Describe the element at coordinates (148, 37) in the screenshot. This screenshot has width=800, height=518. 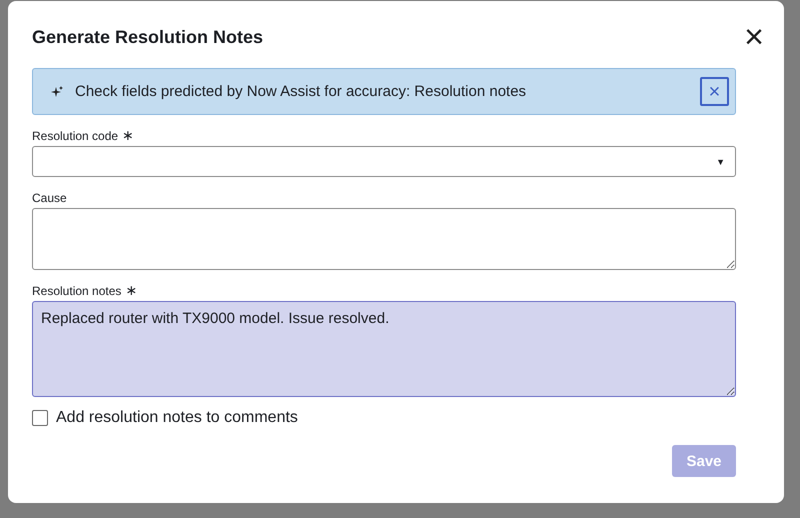
I see `dialog-title: Generate Resolution Notes` at that location.